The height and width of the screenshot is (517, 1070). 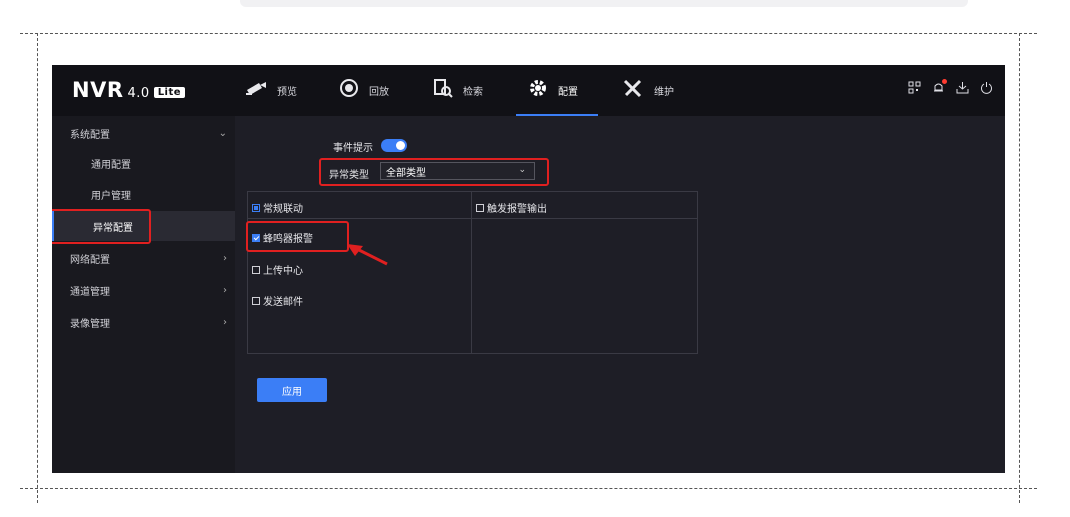 What do you see at coordinates (90, 135) in the screenshot?
I see `sidebar-item-label: 系统配置` at bounding box center [90, 135].